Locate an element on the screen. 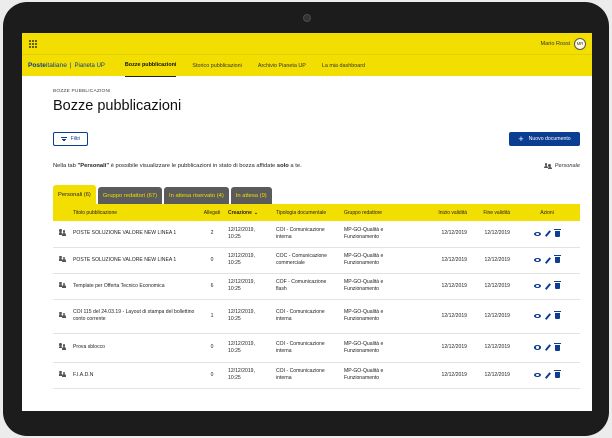  filter-button: Filtri is located at coordinates (70, 139).